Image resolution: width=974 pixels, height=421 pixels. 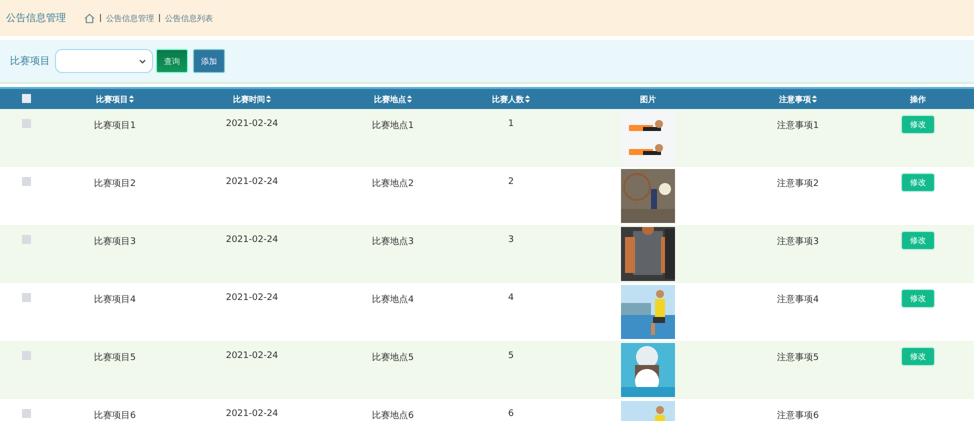 What do you see at coordinates (36, 18) in the screenshot?
I see `page-title: 公告信息管理` at bounding box center [36, 18].